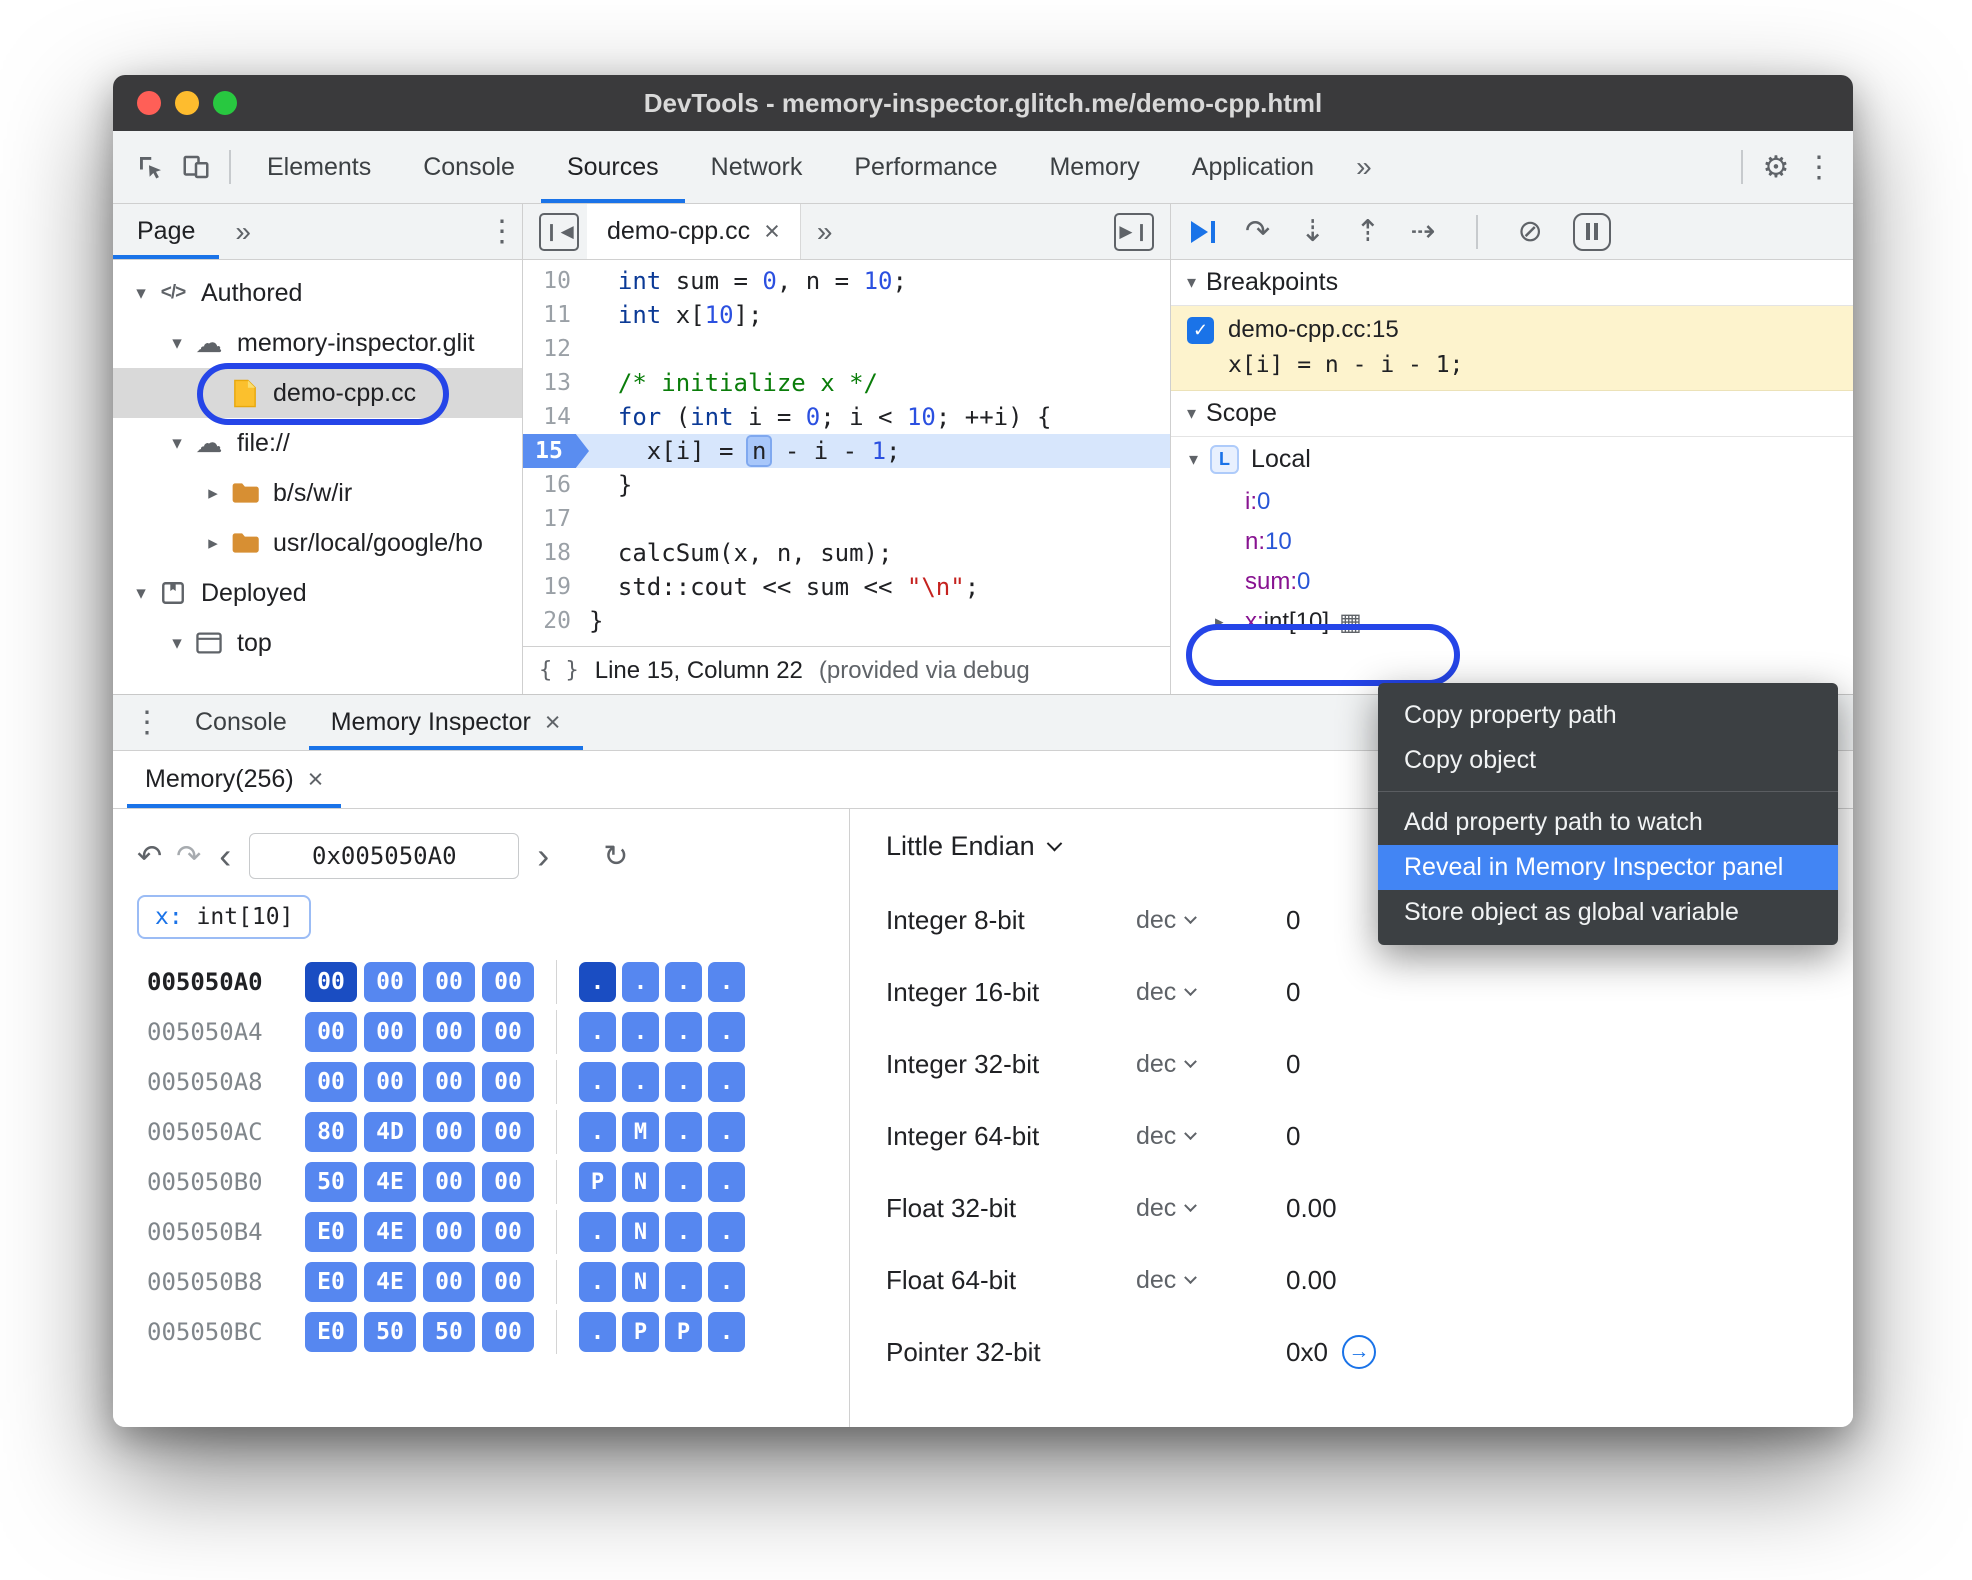 The image size is (1972, 1580). Describe the element at coordinates (187, 103) in the screenshot. I see `minimize-window-button` at that location.